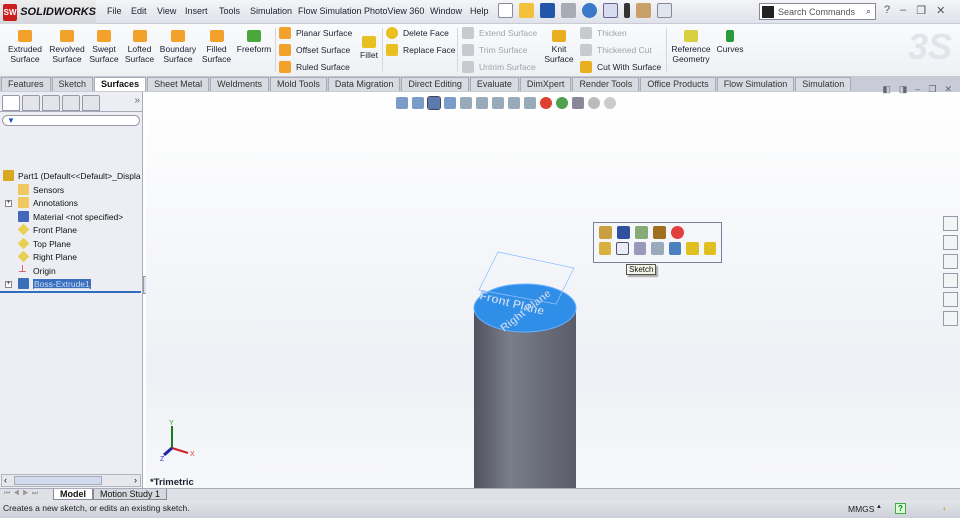 The width and height of the screenshot is (960, 518). What do you see at coordinates (677, 232) in the screenshot?
I see `appearance-icon` at bounding box center [677, 232].